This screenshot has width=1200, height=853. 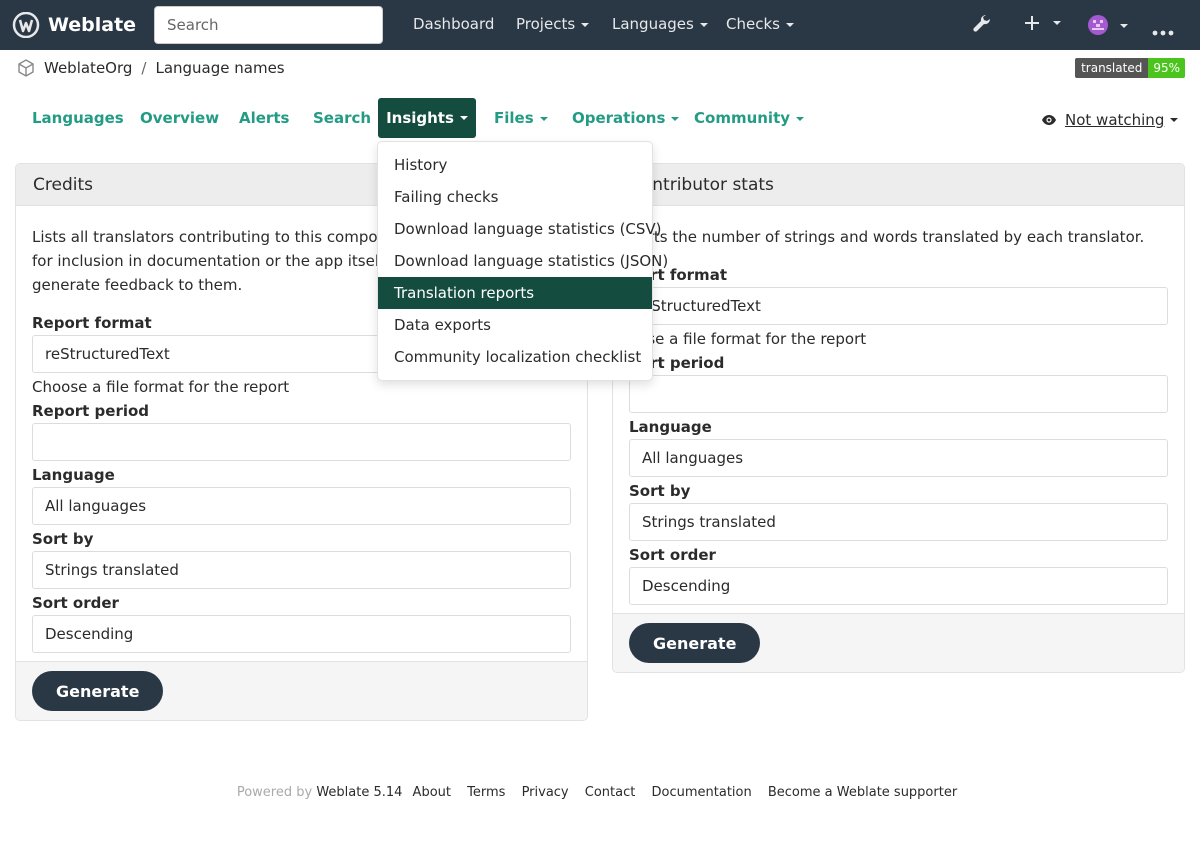 I want to click on more-icon, so click(x=1163, y=31).